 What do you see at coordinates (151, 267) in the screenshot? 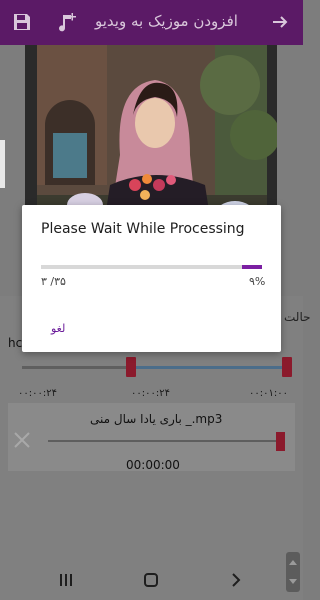
I see `progress-bar` at bounding box center [151, 267].